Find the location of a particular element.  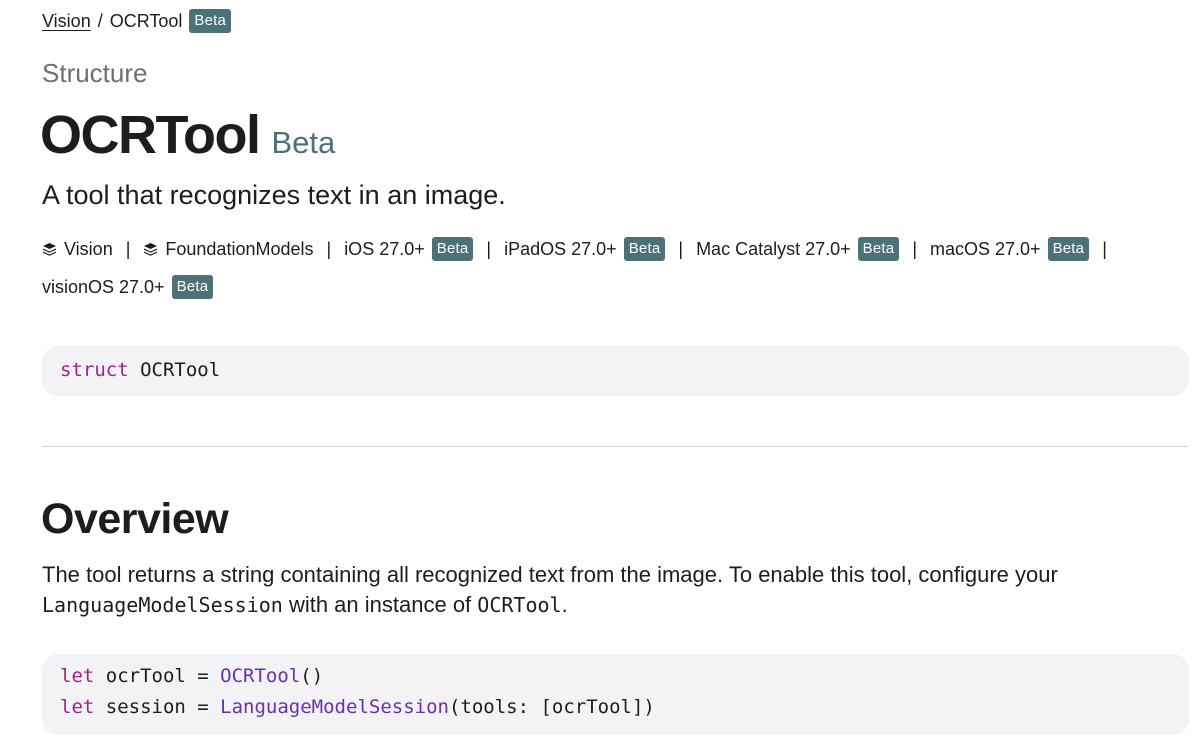

page-title: OCRTool is located at coordinates (150, 135).